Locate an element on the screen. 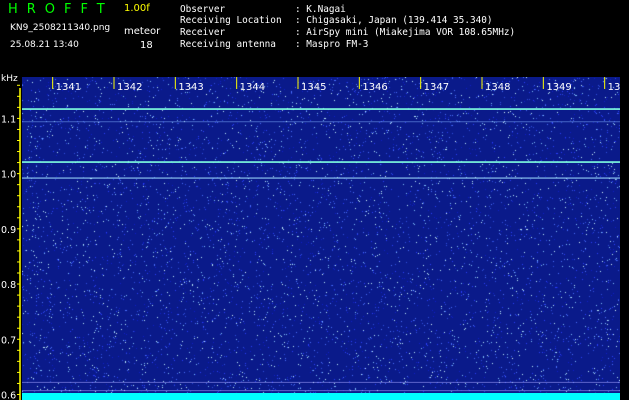 The width and height of the screenshot is (629, 400). date-time: 25.08.21 13:40 is located at coordinates (44, 45).